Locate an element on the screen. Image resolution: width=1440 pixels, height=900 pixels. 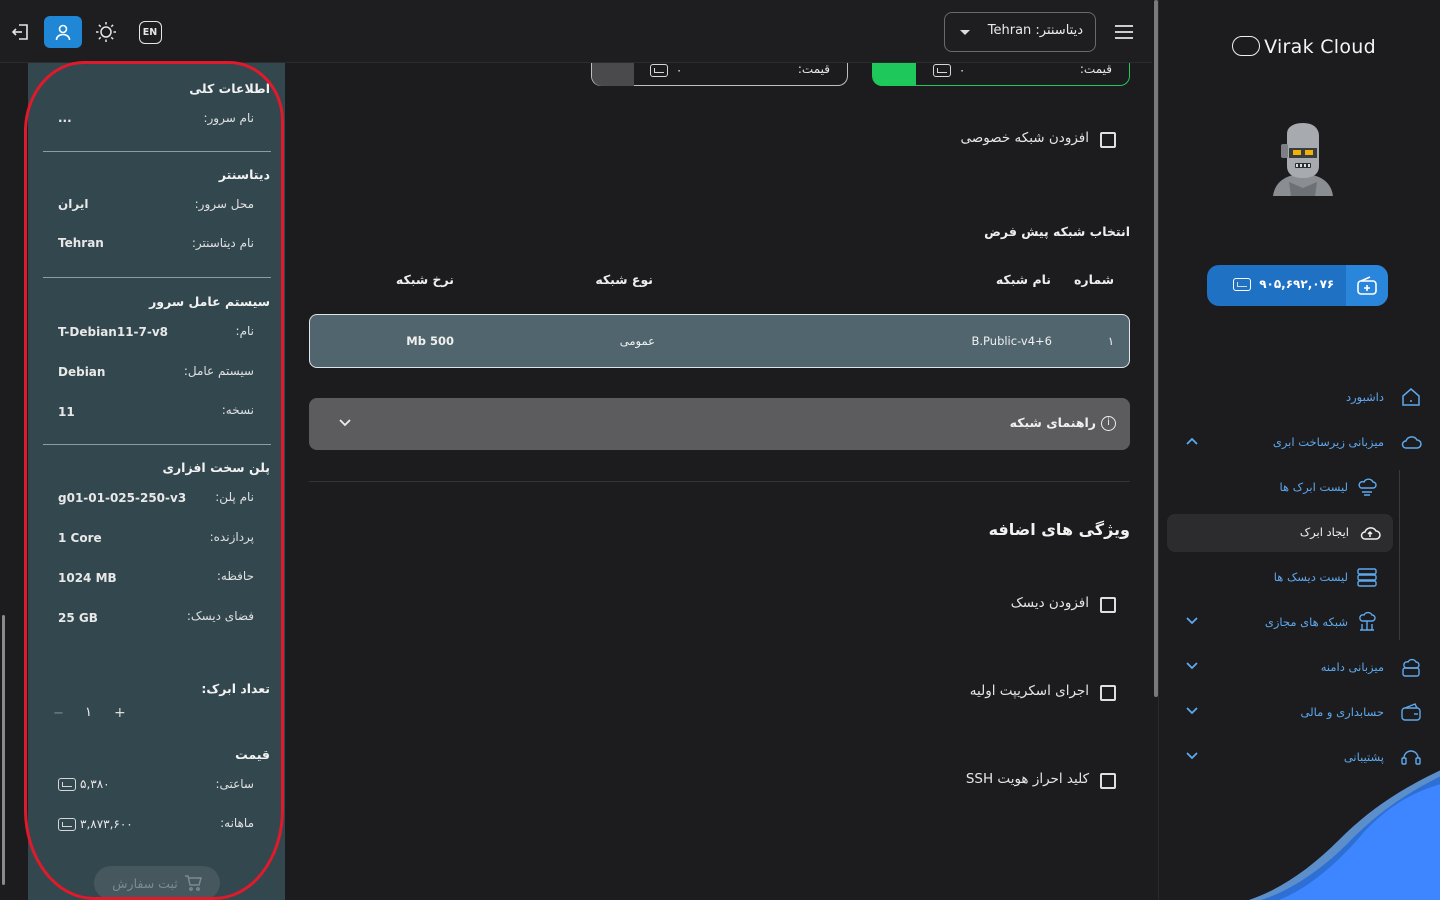
count-plus-button: + is located at coordinates (120, 713).